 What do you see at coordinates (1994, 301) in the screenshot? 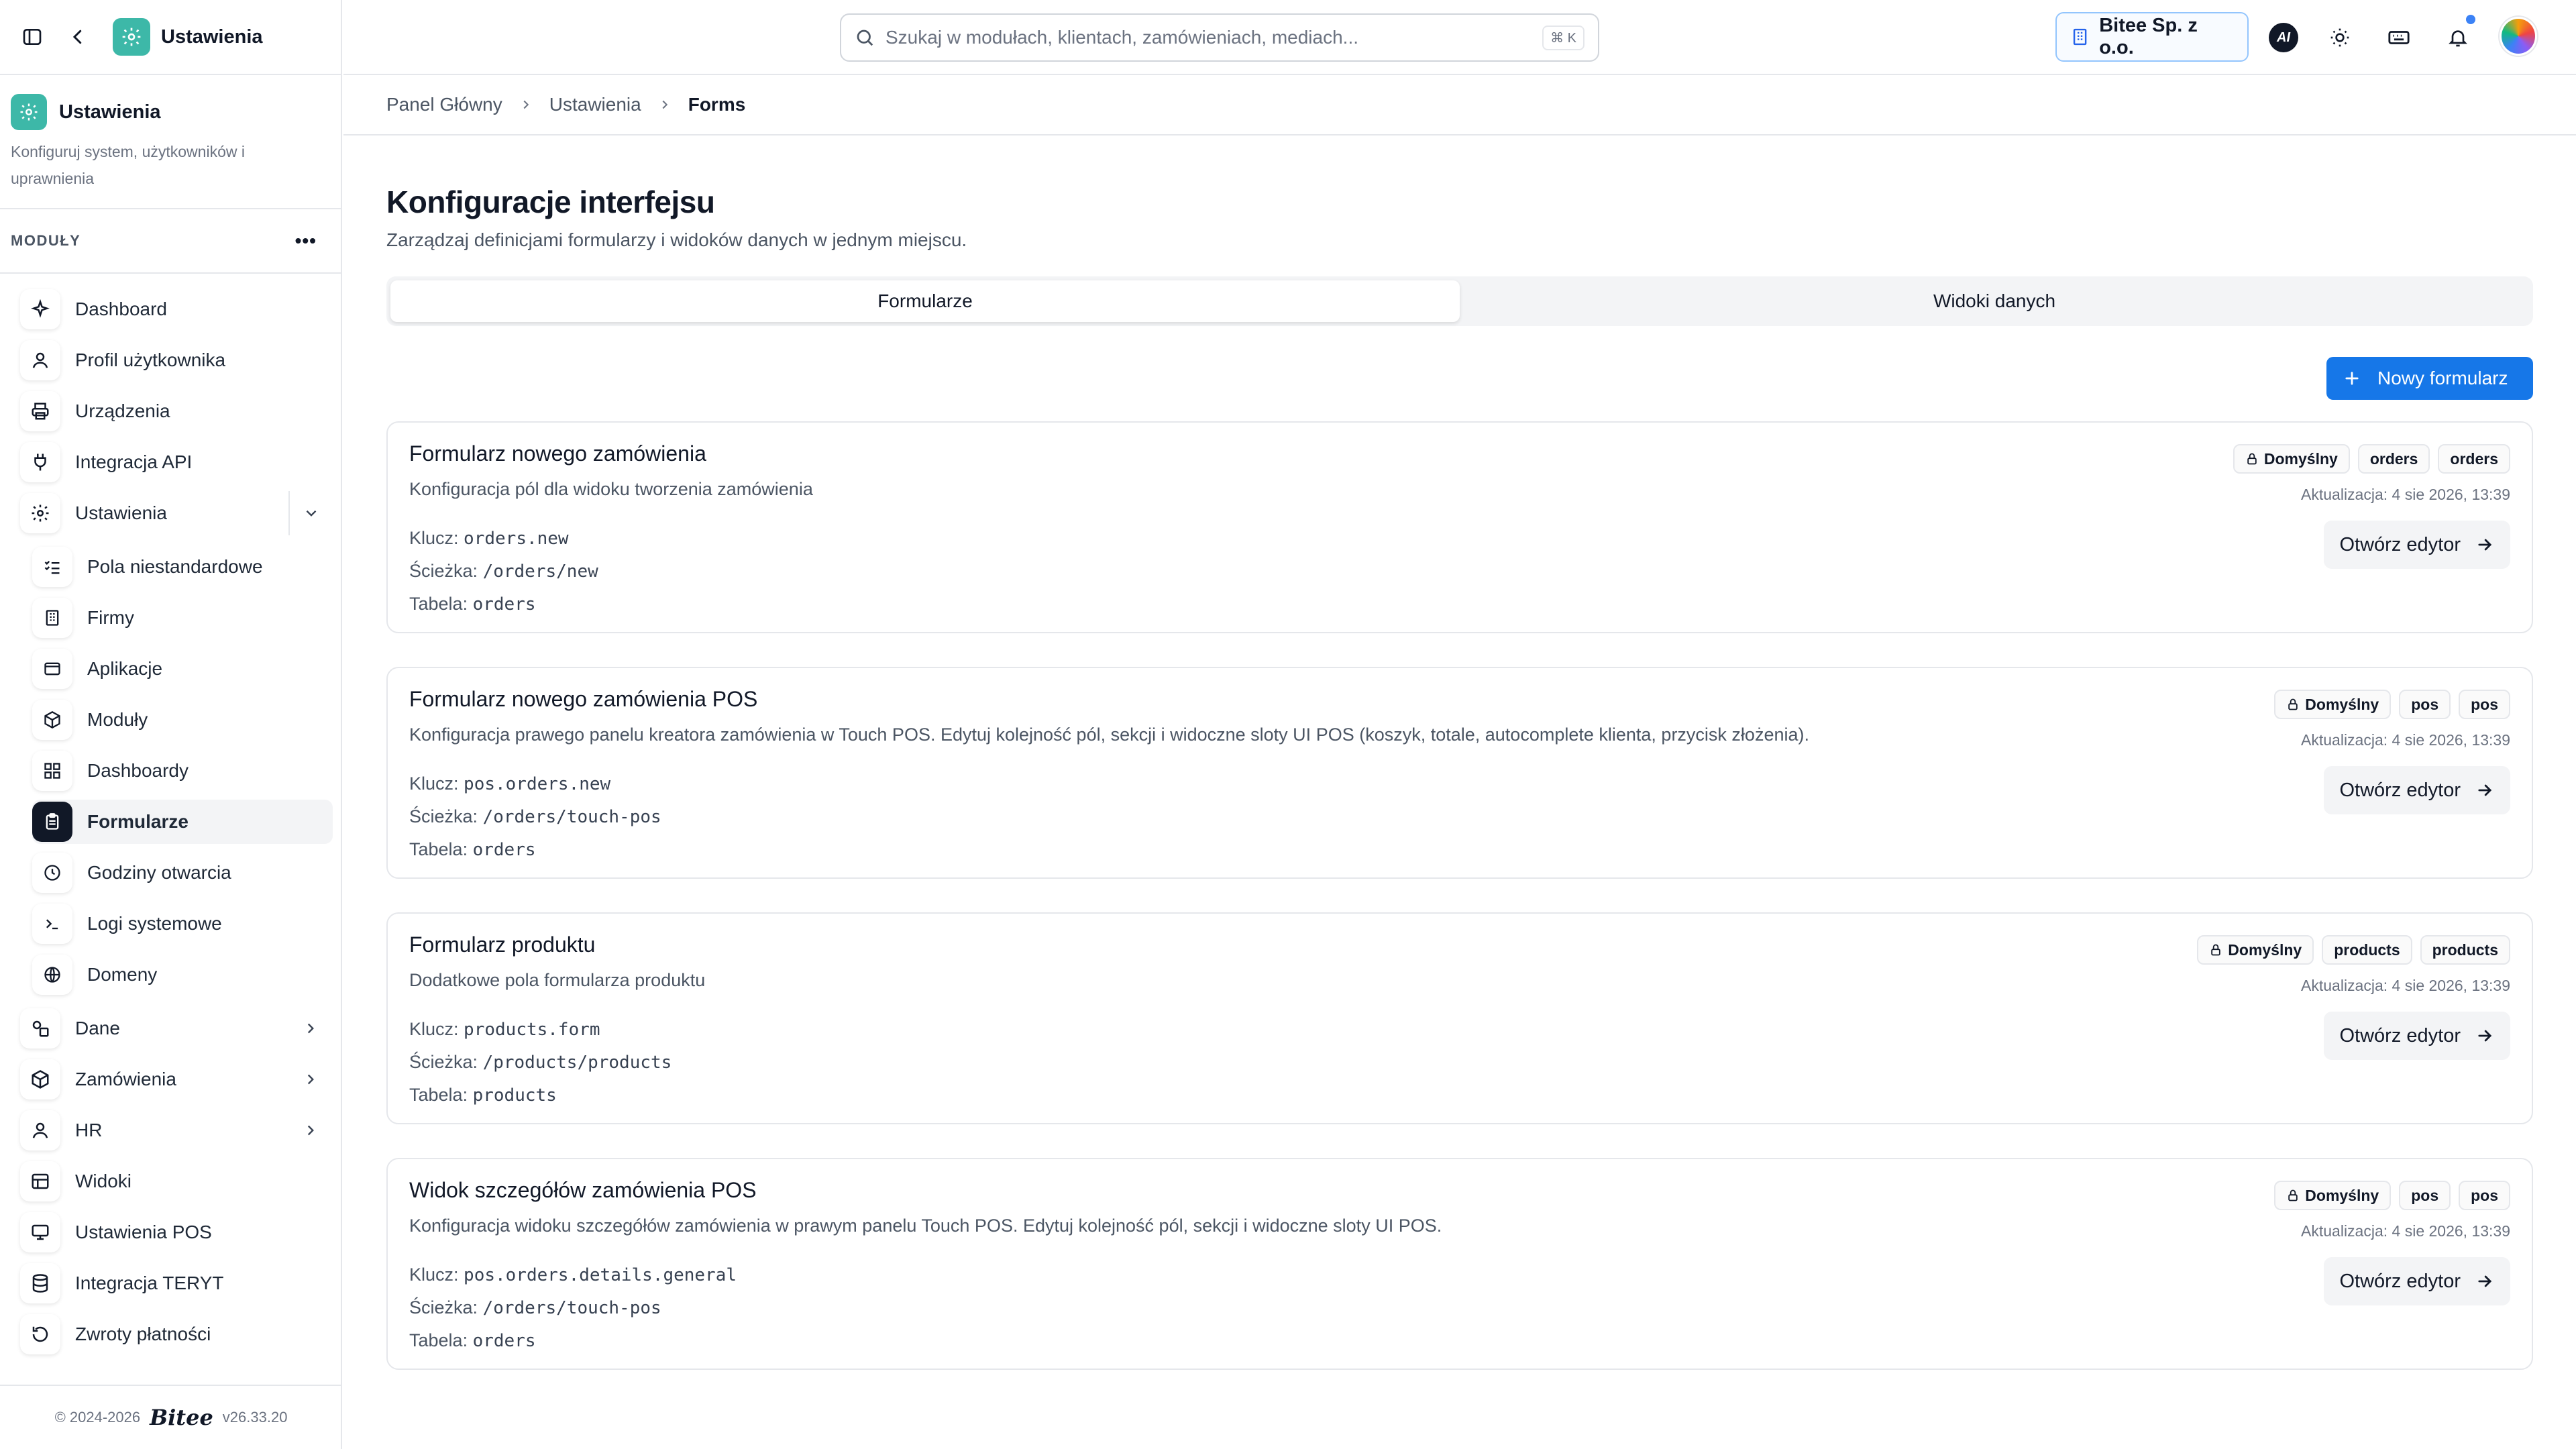
I see `tab-data-views: Widoki danych` at bounding box center [1994, 301].